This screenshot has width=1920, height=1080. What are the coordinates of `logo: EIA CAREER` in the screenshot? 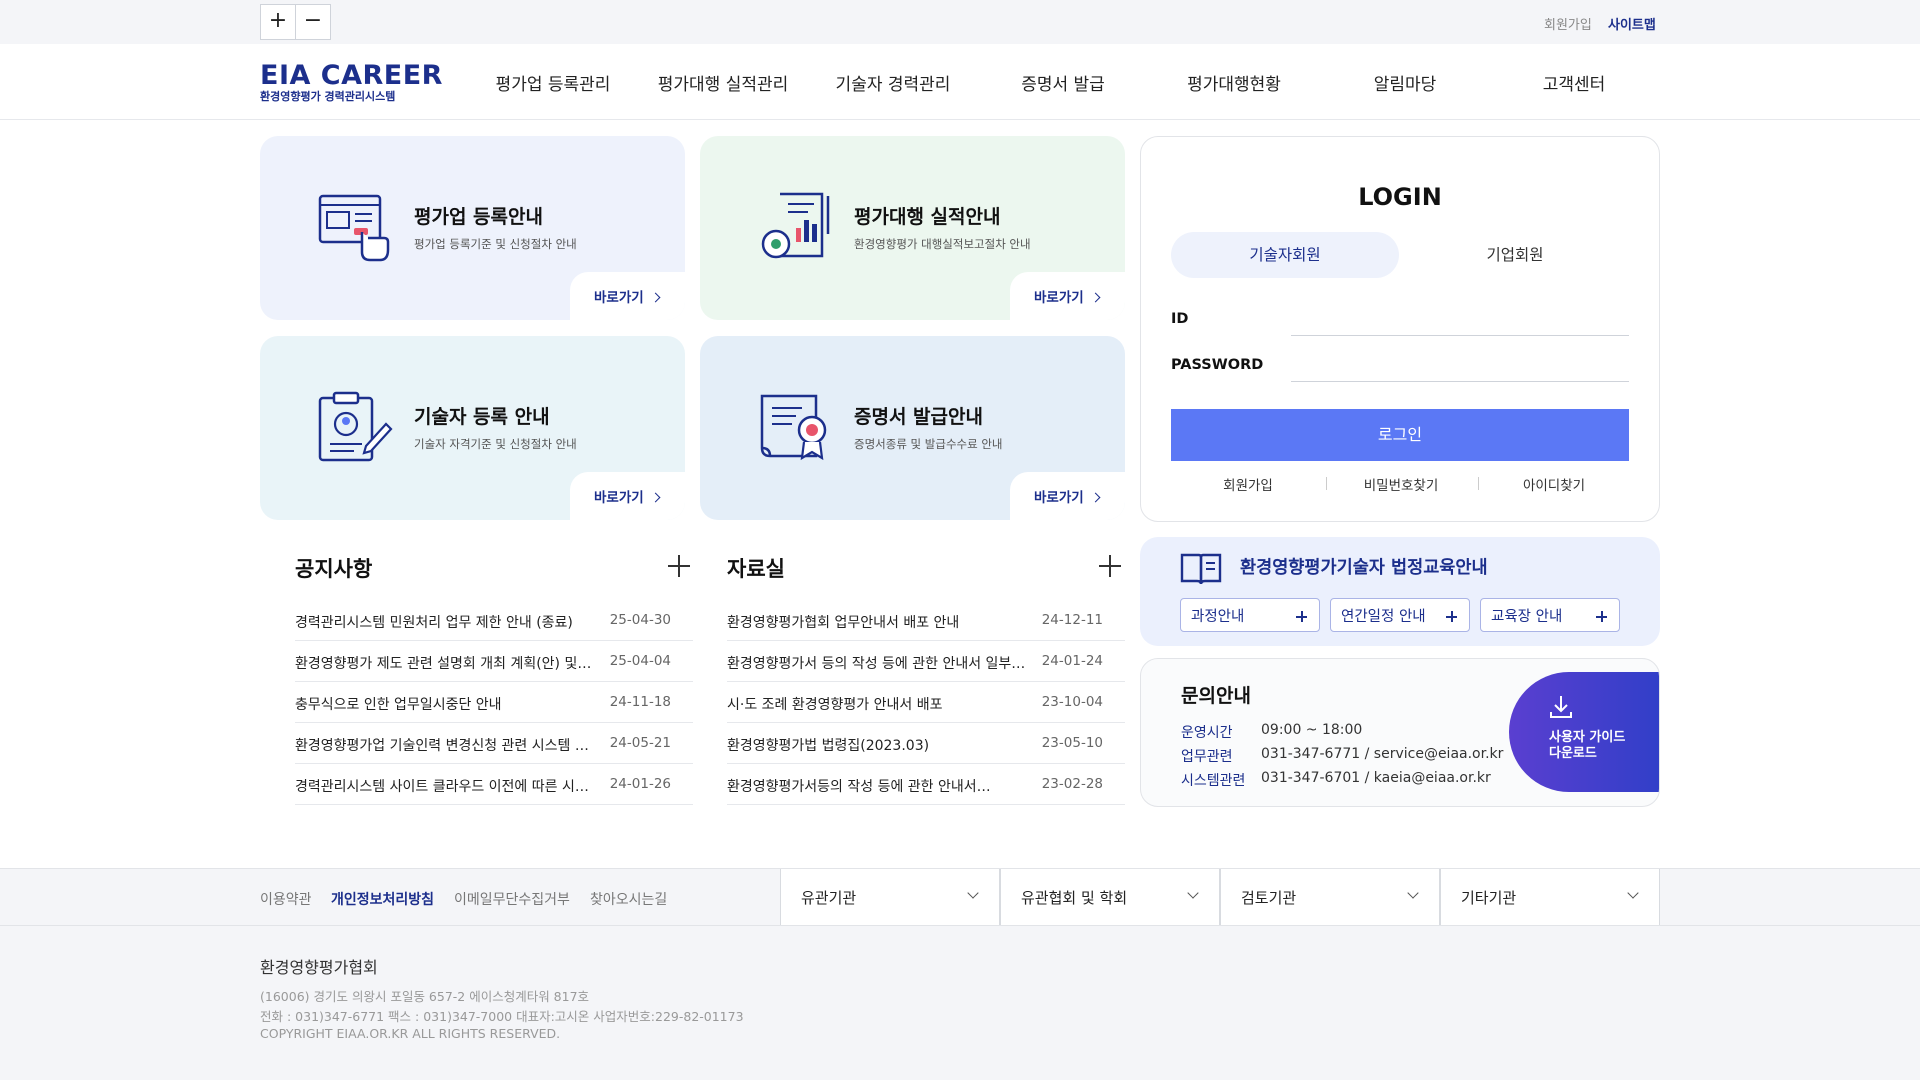 It's located at (351, 75).